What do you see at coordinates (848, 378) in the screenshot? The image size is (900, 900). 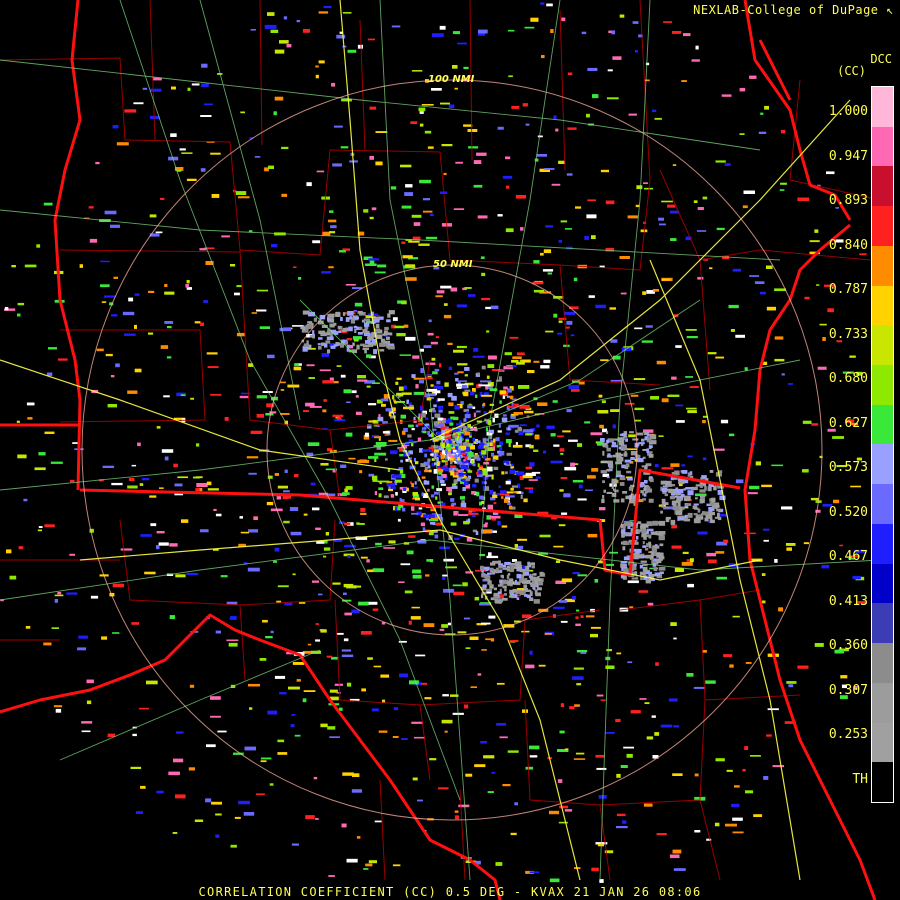 I see `legend-tick-label: 0.680` at bounding box center [848, 378].